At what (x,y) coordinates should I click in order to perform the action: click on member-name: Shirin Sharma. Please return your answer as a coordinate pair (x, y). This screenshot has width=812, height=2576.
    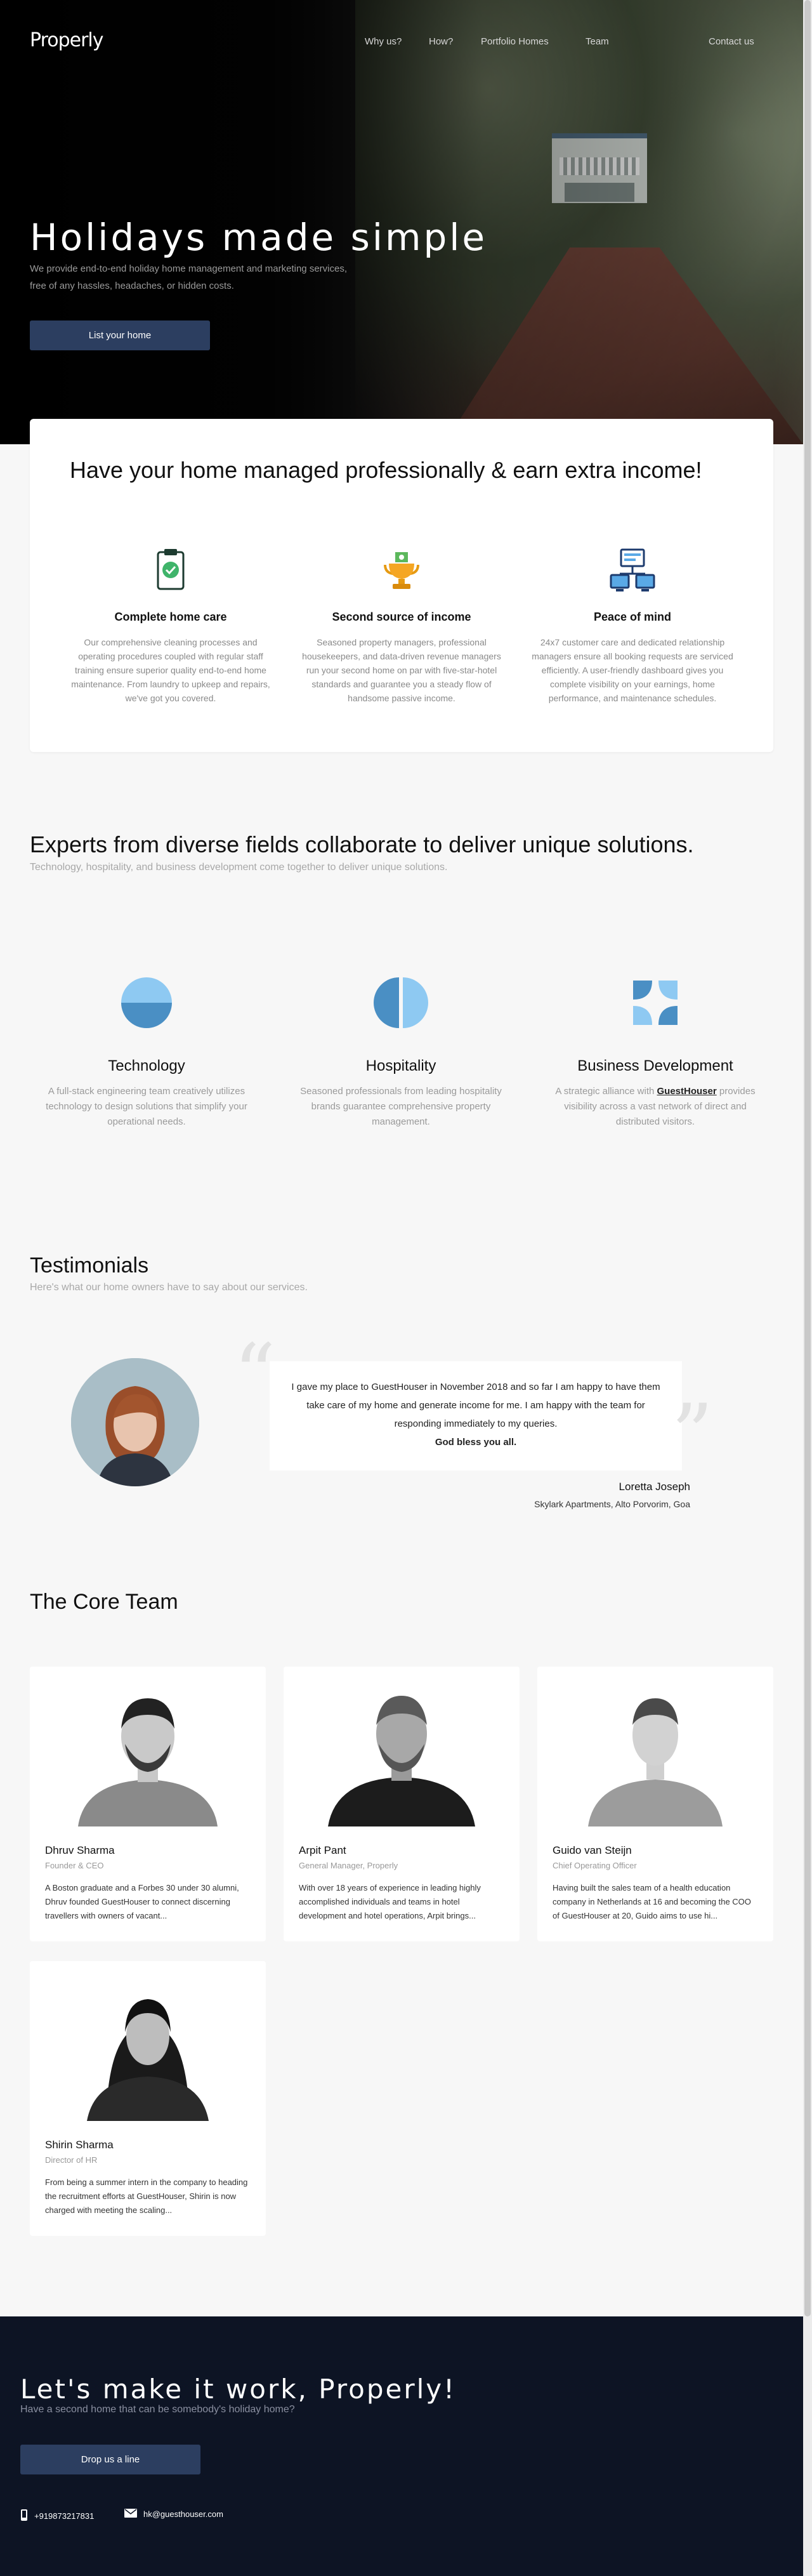
    Looking at the image, I should click on (79, 2145).